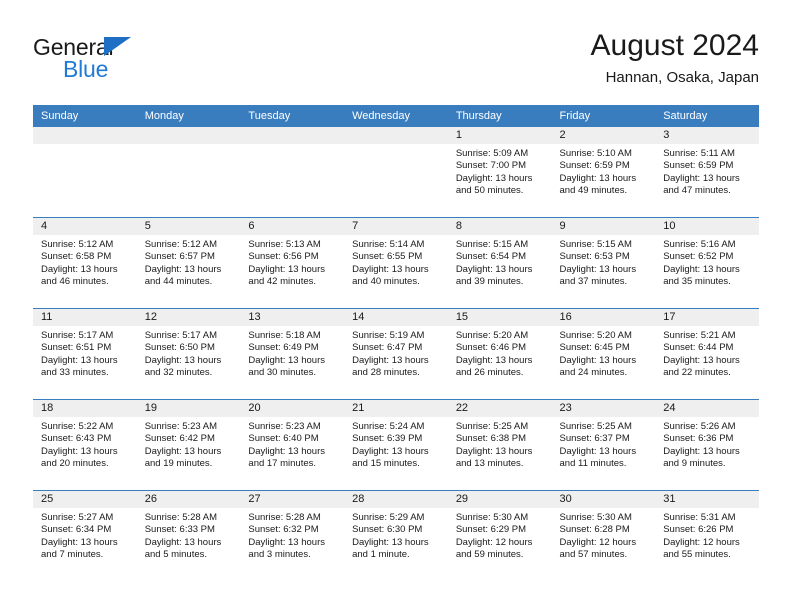 This screenshot has height=612, width=792. Describe the element at coordinates (388, 335) in the screenshot. I see `sunrise-text: Sunrise: 5:19 AM` at that location.